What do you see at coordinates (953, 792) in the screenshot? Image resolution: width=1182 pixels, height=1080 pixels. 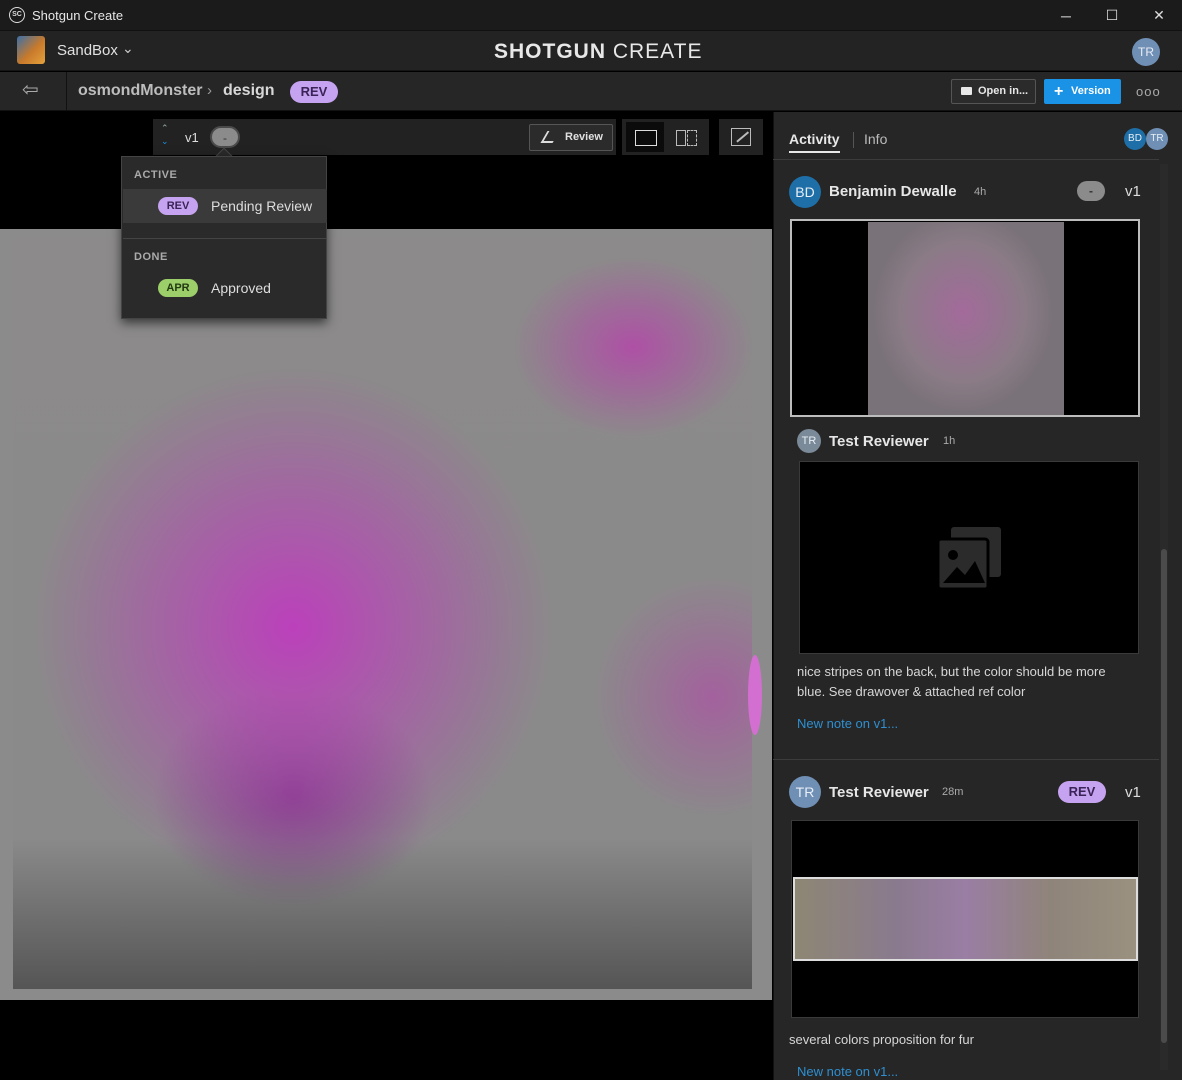 I see `timestamp: 28m` at bounding box center [953, 792].